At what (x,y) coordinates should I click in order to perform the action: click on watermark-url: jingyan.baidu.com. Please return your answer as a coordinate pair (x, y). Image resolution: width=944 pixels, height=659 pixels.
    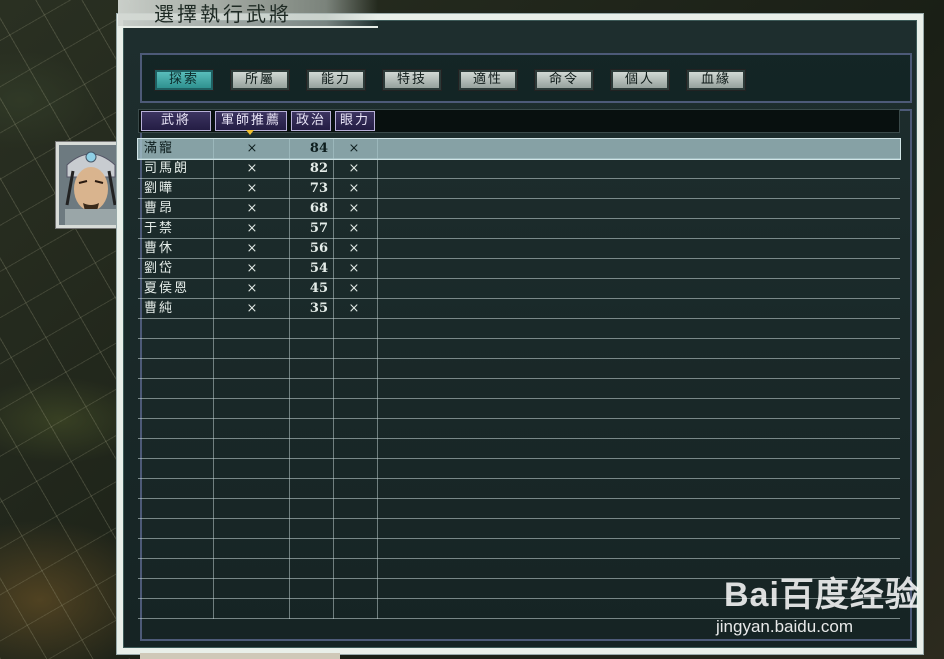
    Looking at the image, I should click on (785, 626).